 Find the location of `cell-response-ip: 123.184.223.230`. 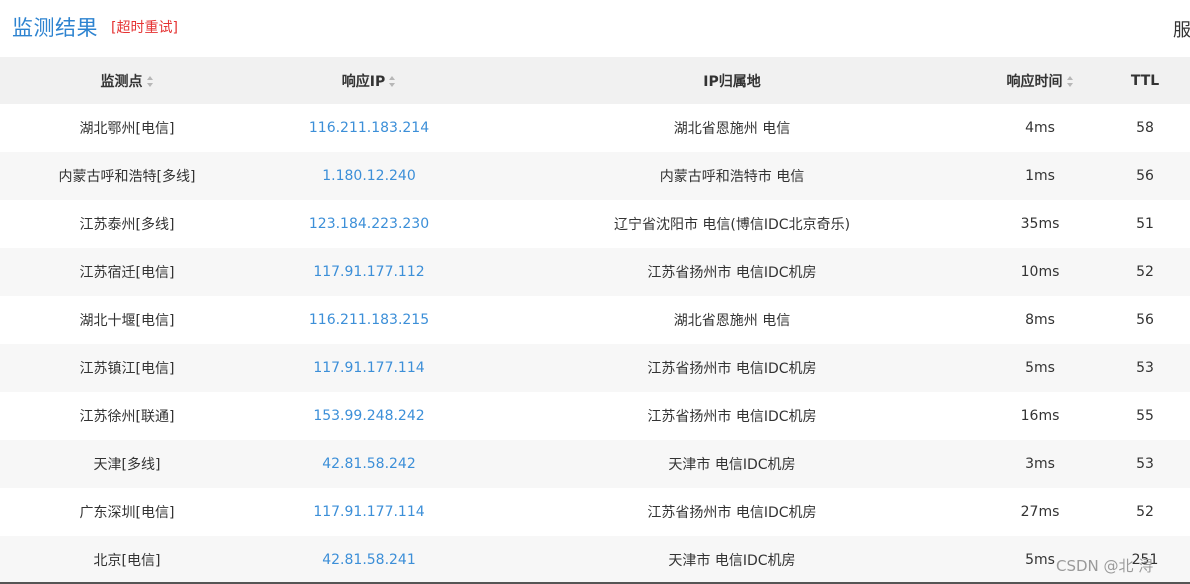

cell-response-ip: 123.184.223.230 is located at coordinates (369, 224).